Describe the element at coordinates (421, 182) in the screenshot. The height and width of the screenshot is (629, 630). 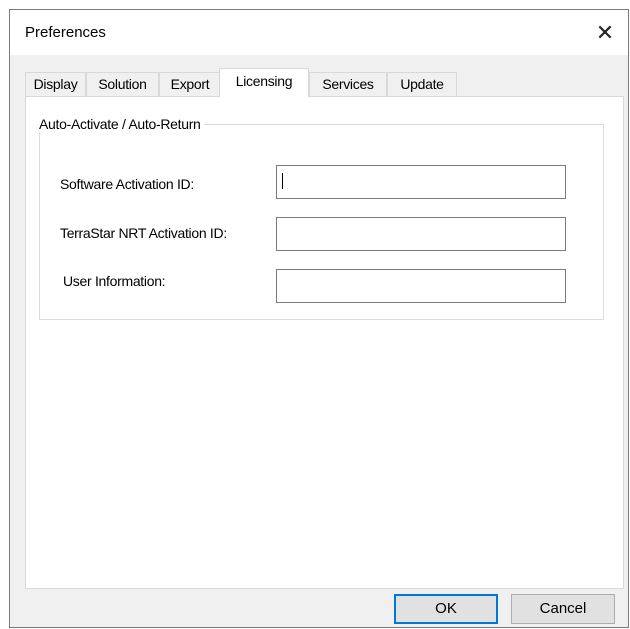
I see `software-activation-input` at that location.